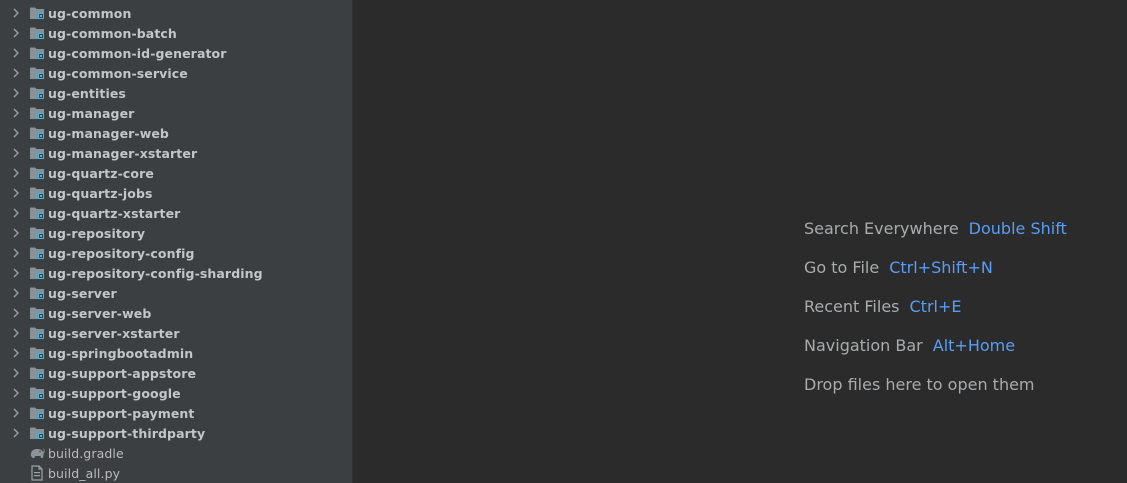  Describe the element at coordinates (176, 93) in the screenshot. I see `tree-item-module: ug-entities` at that location.